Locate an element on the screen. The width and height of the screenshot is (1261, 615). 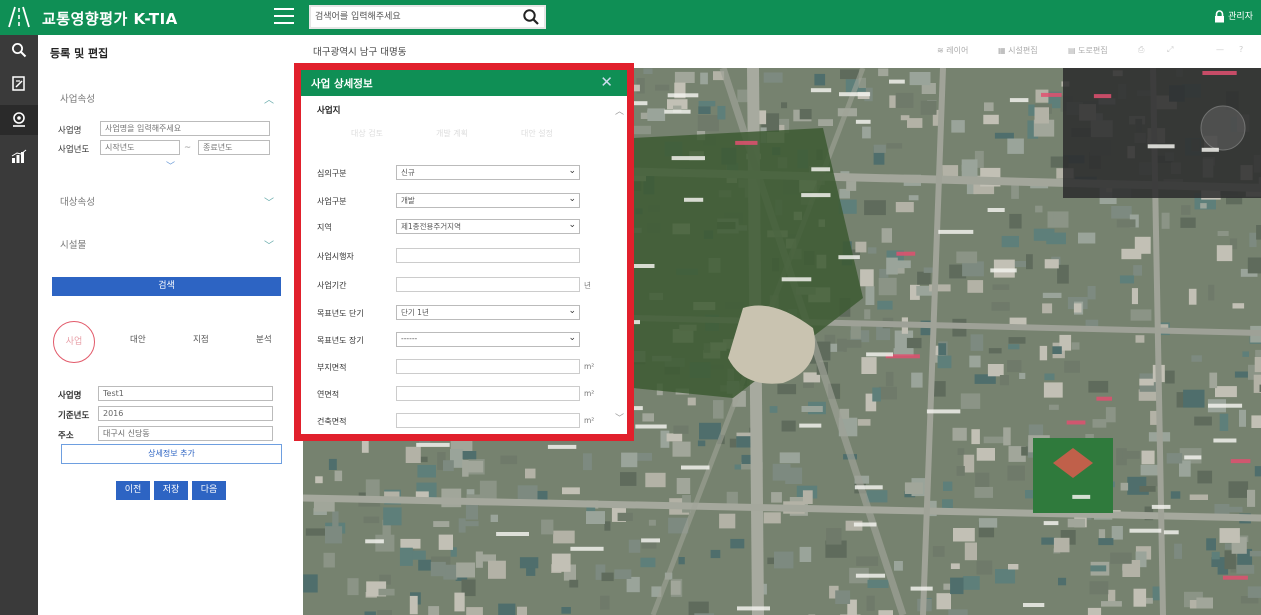
short-target-year-select: 단기 1년 ⌄ is located at coordinates (488, 312).